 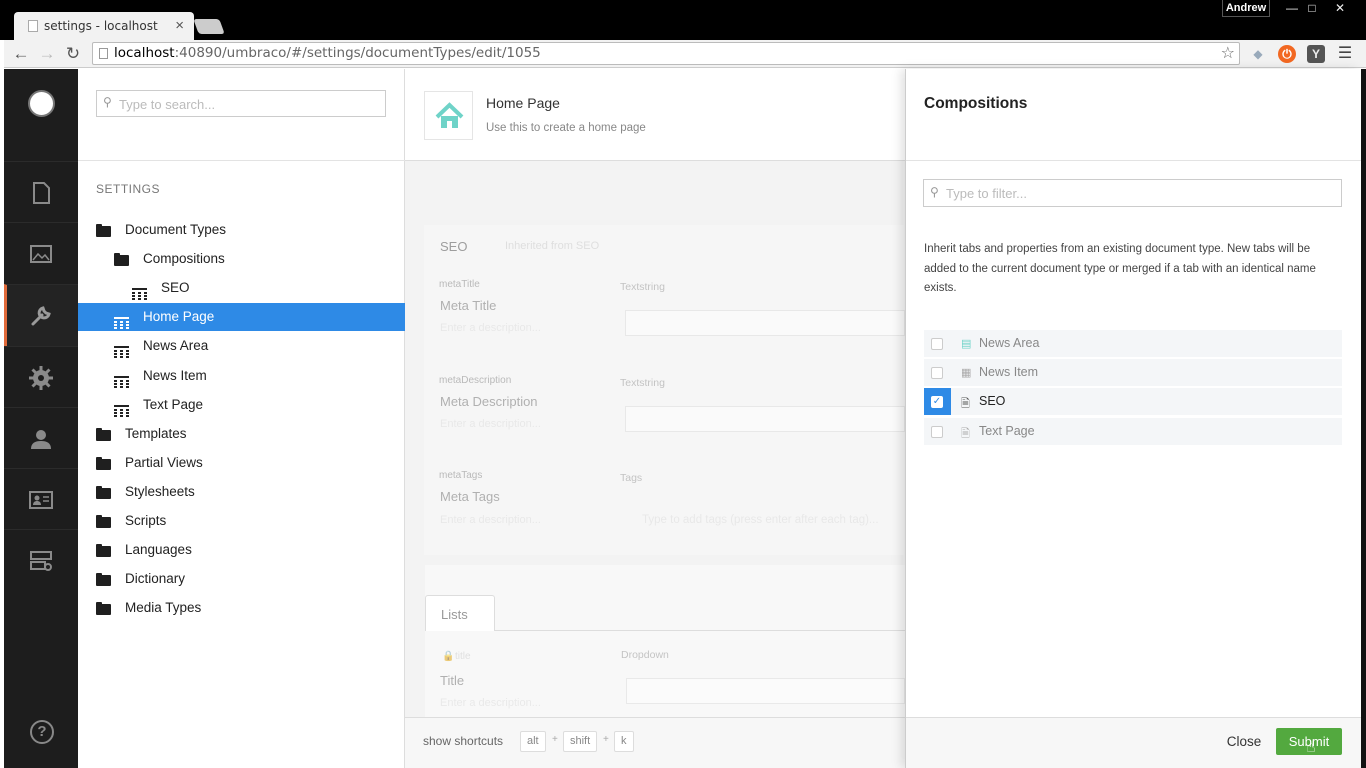 What do you see at coordinates (1133, 401) in the screenshot?
I see `composition-item-seo: ✓ 🗎 SEO` at bounding box center [1133, 401].